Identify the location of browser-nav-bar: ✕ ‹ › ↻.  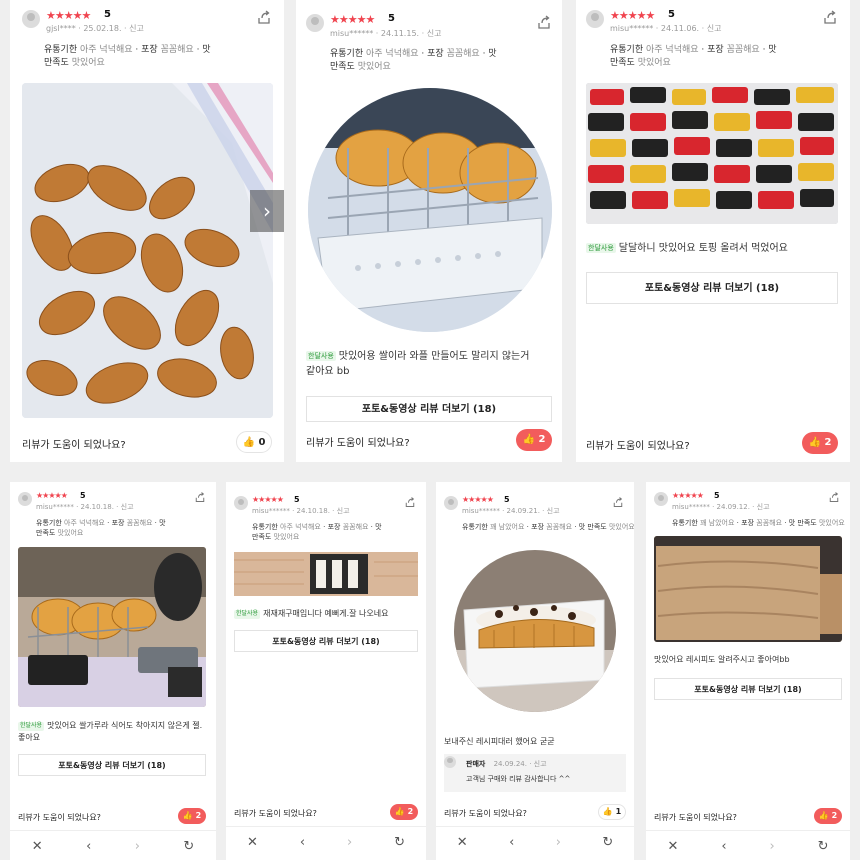
(535, 842).